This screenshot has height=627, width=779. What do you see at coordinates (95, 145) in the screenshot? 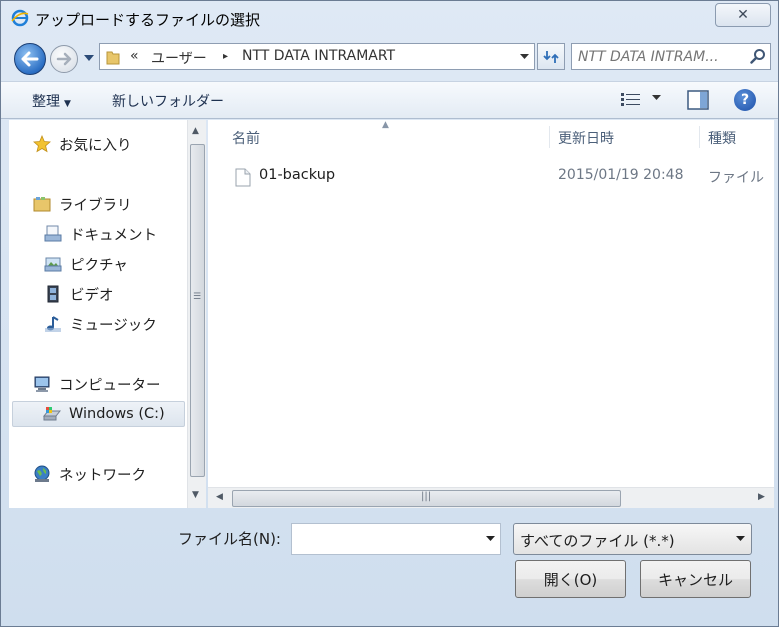
I see `sidebar-item-label: お気に入り` at bounding box center [95, 145].